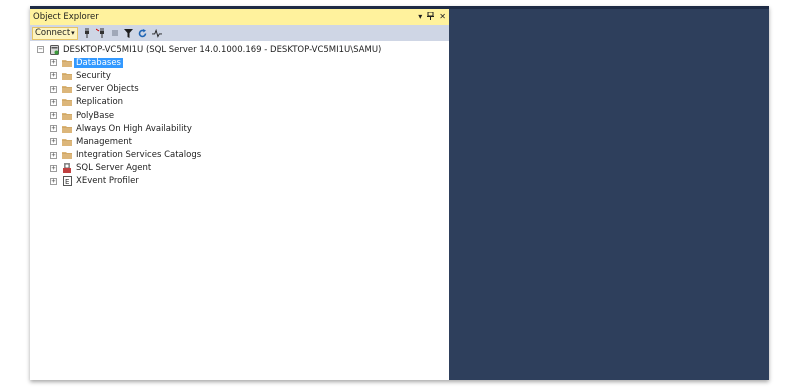  Describe the element at coordinates (239, 128) in the screenshot. I see `tree-item-always-on-high-availability: + Always On High Availability` at that location.